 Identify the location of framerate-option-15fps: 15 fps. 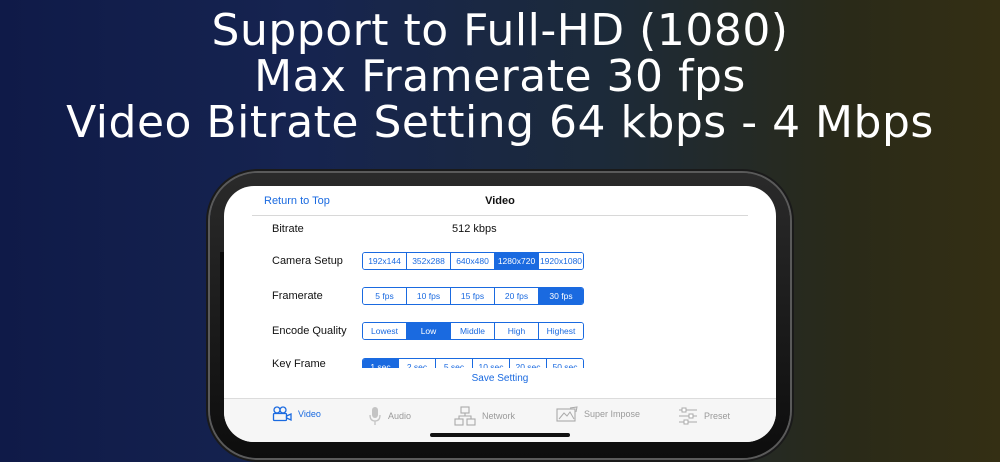
(473, 296).